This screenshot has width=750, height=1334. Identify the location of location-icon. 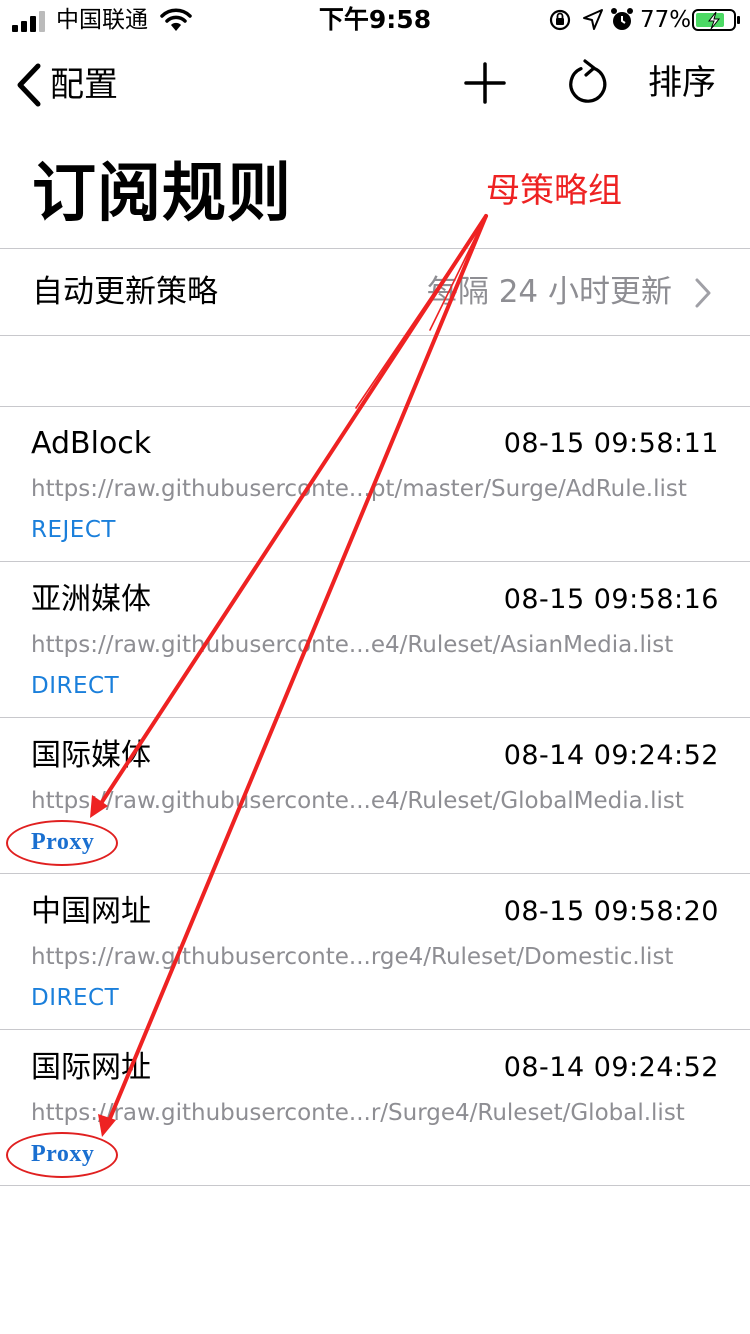
(593, 19).